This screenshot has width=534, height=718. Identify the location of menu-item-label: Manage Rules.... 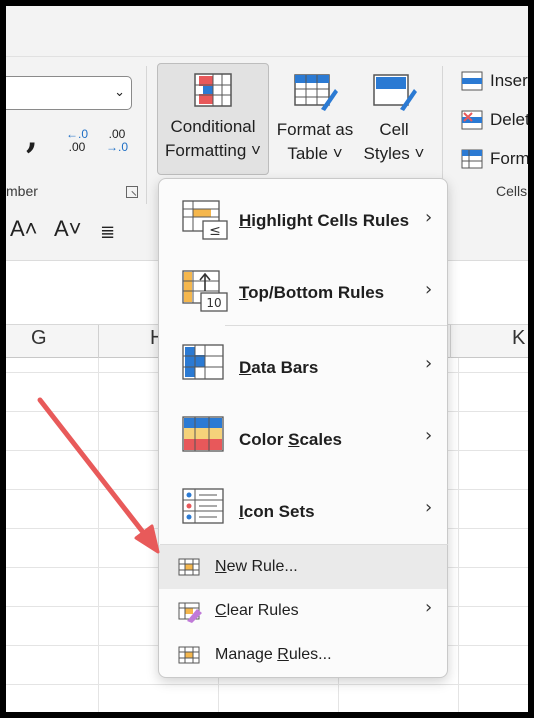
(273, 654).